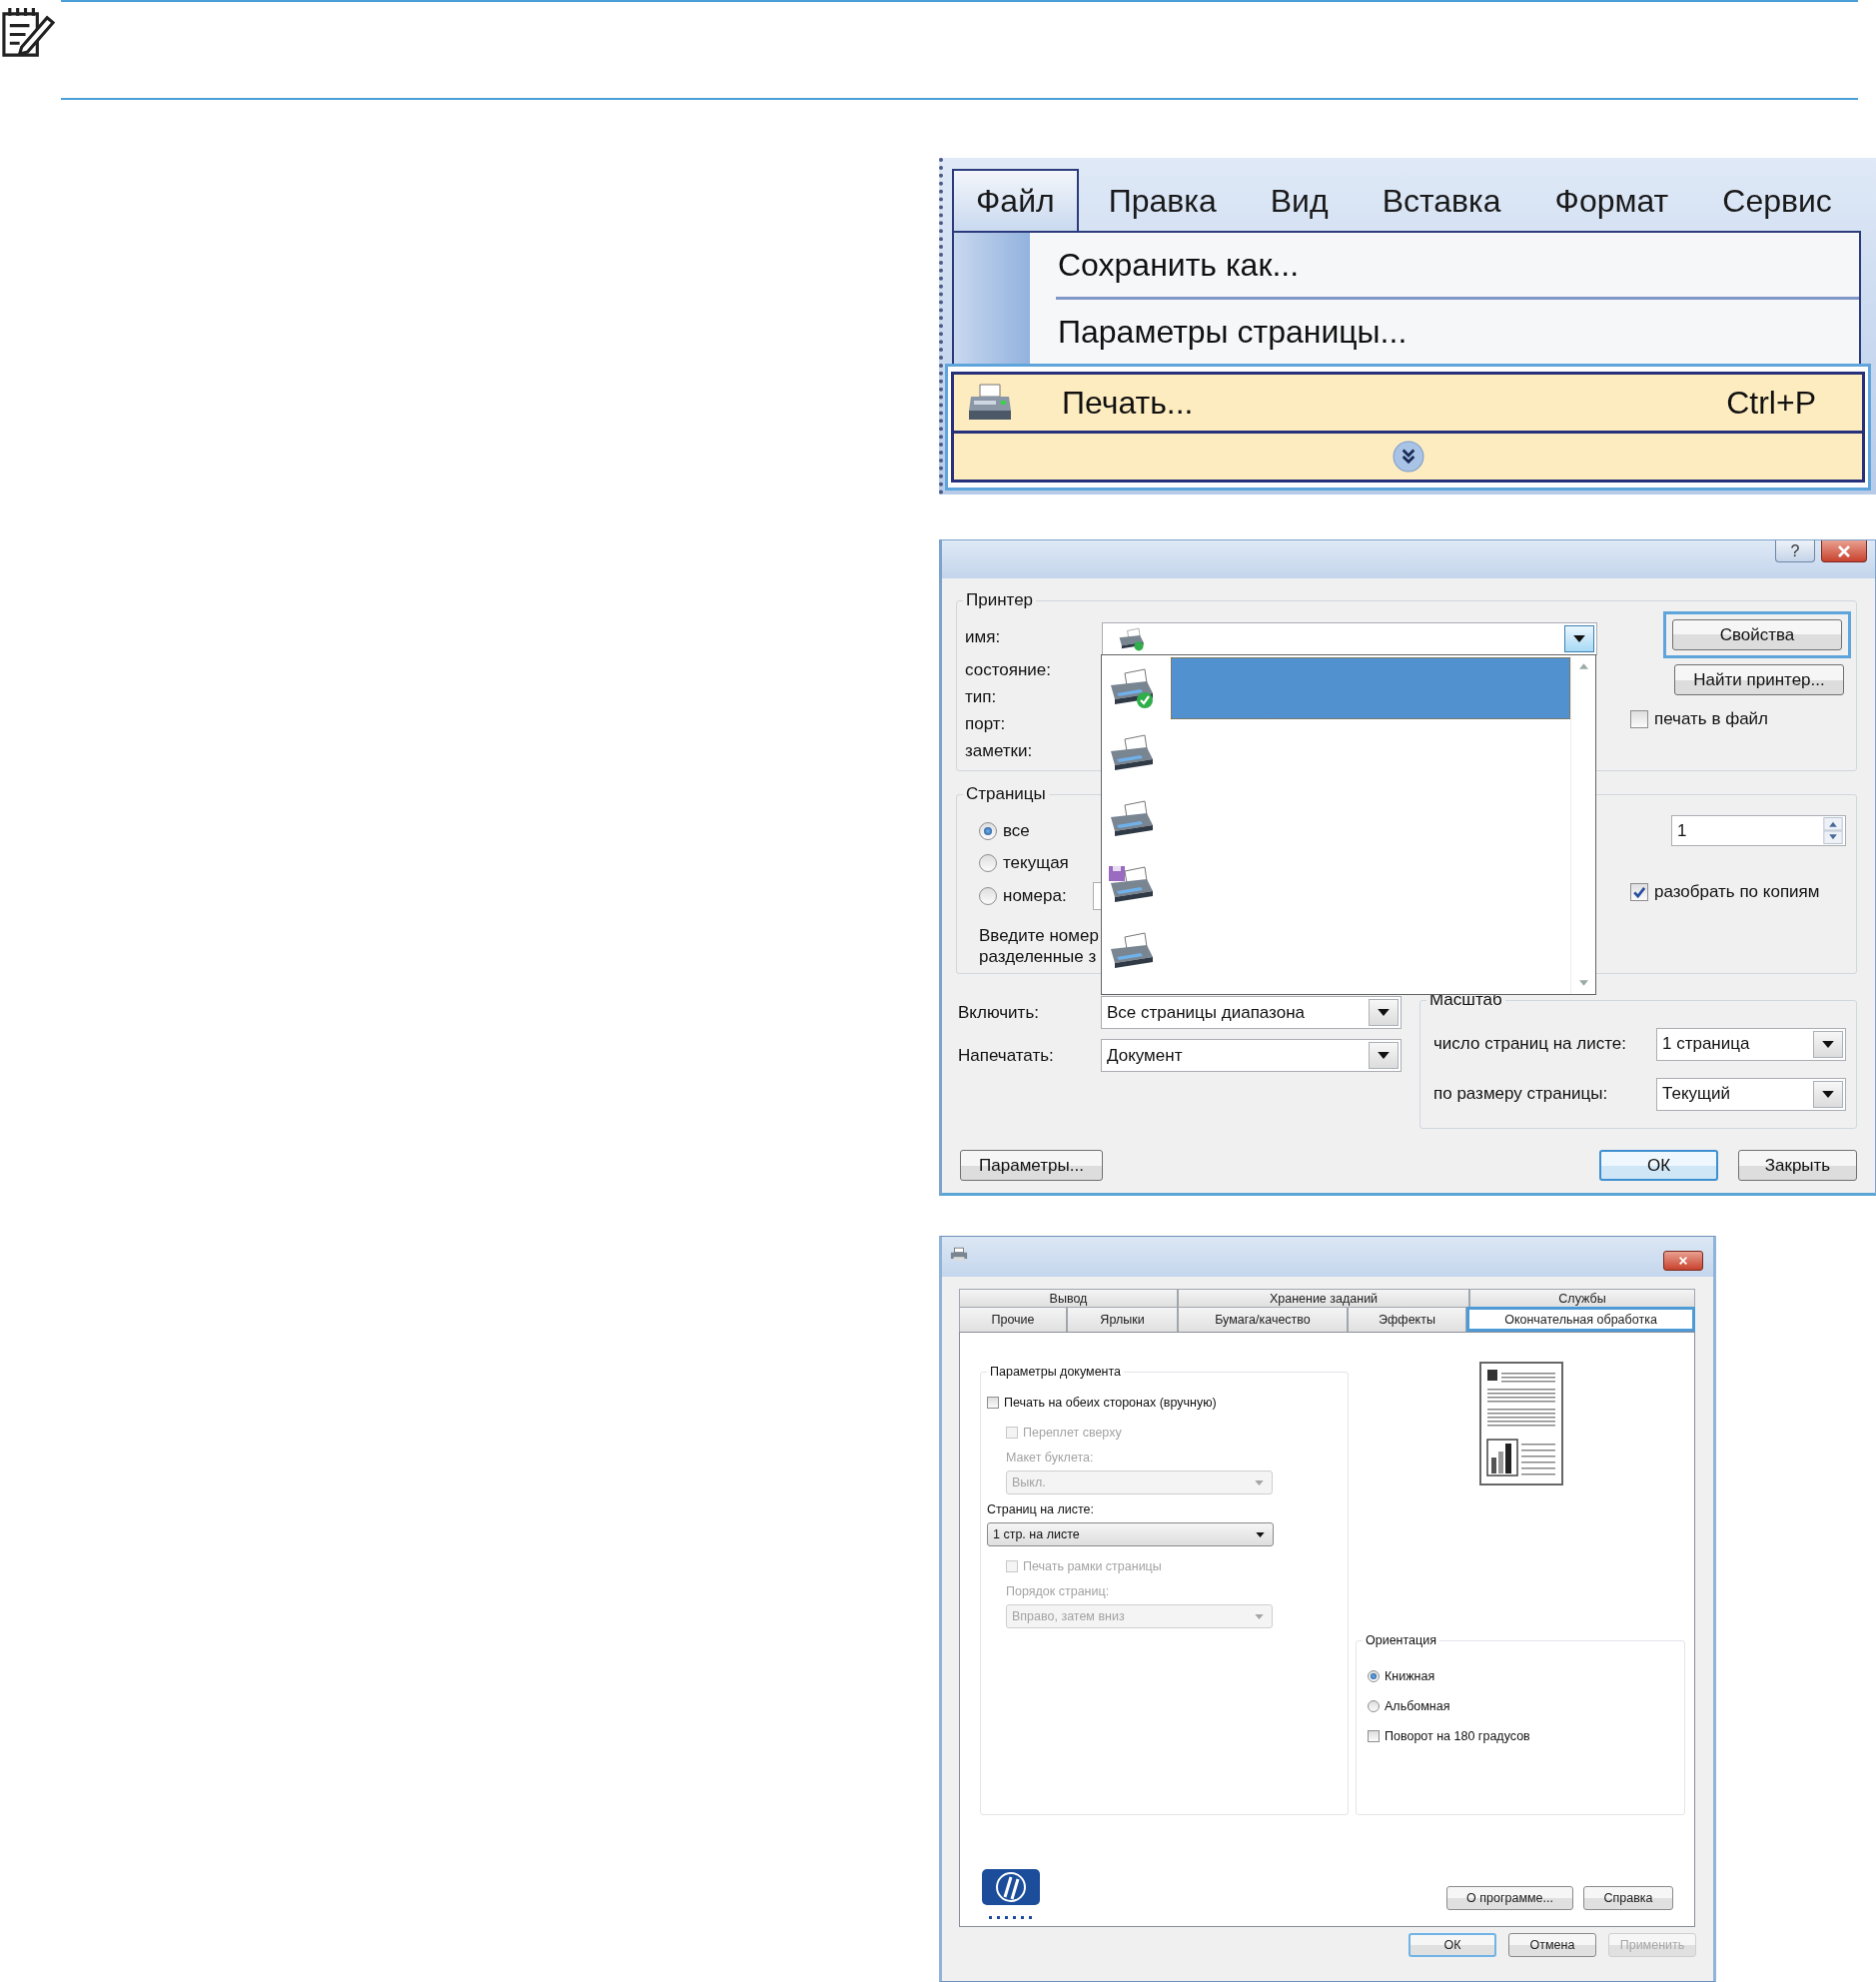 This screenshot has width=1876, height=1982. I want to click on field-label: Страниц на листе:, so click(1041, 1509).